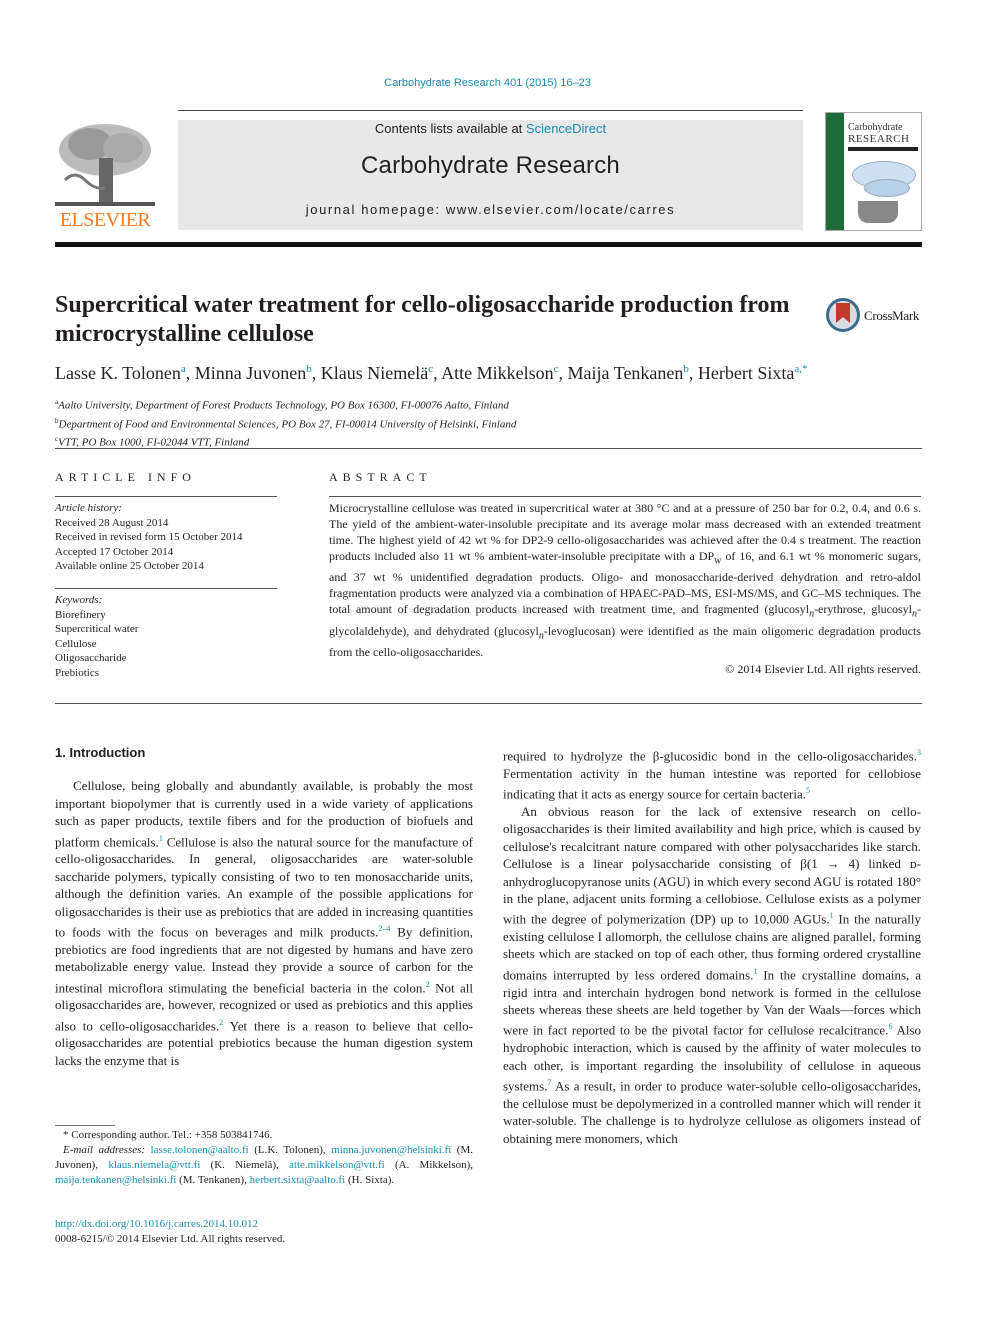 The image size is (992, 1323). Describe the element at coordinates (450, 128) in the screenshot. I see `contents-prefix: Contents lists available at` at that location.